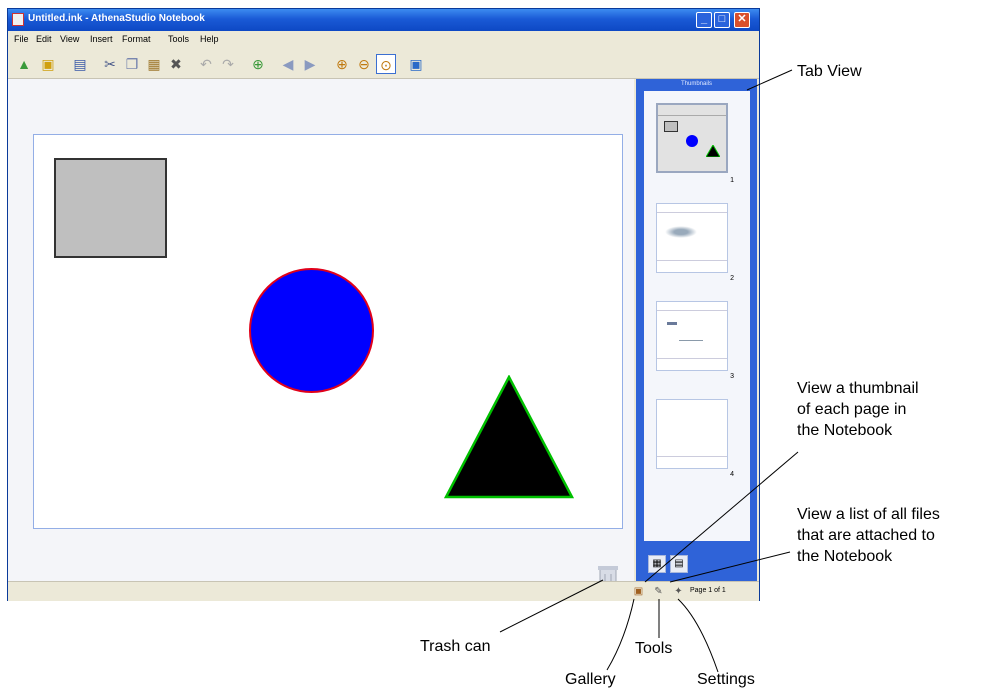  Describe the element at coordinates (829, 71) in the screenshot. I see `callout-tab-view: Tab View` at that location.